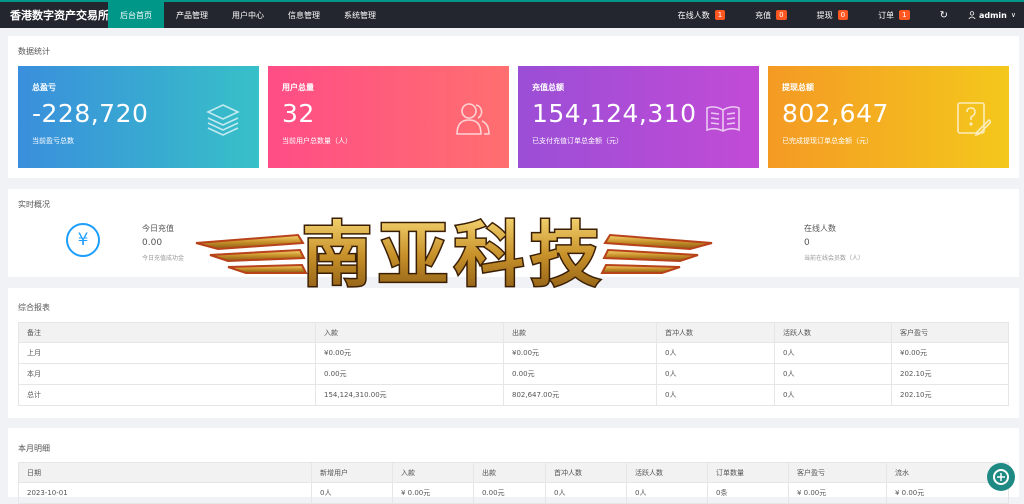 Image resolution: width=1024 pixels, height=504 pixels. Describe the element at coordinates (34, 51) in the screenshot. I see `stats-title: 数据统计` at that location.